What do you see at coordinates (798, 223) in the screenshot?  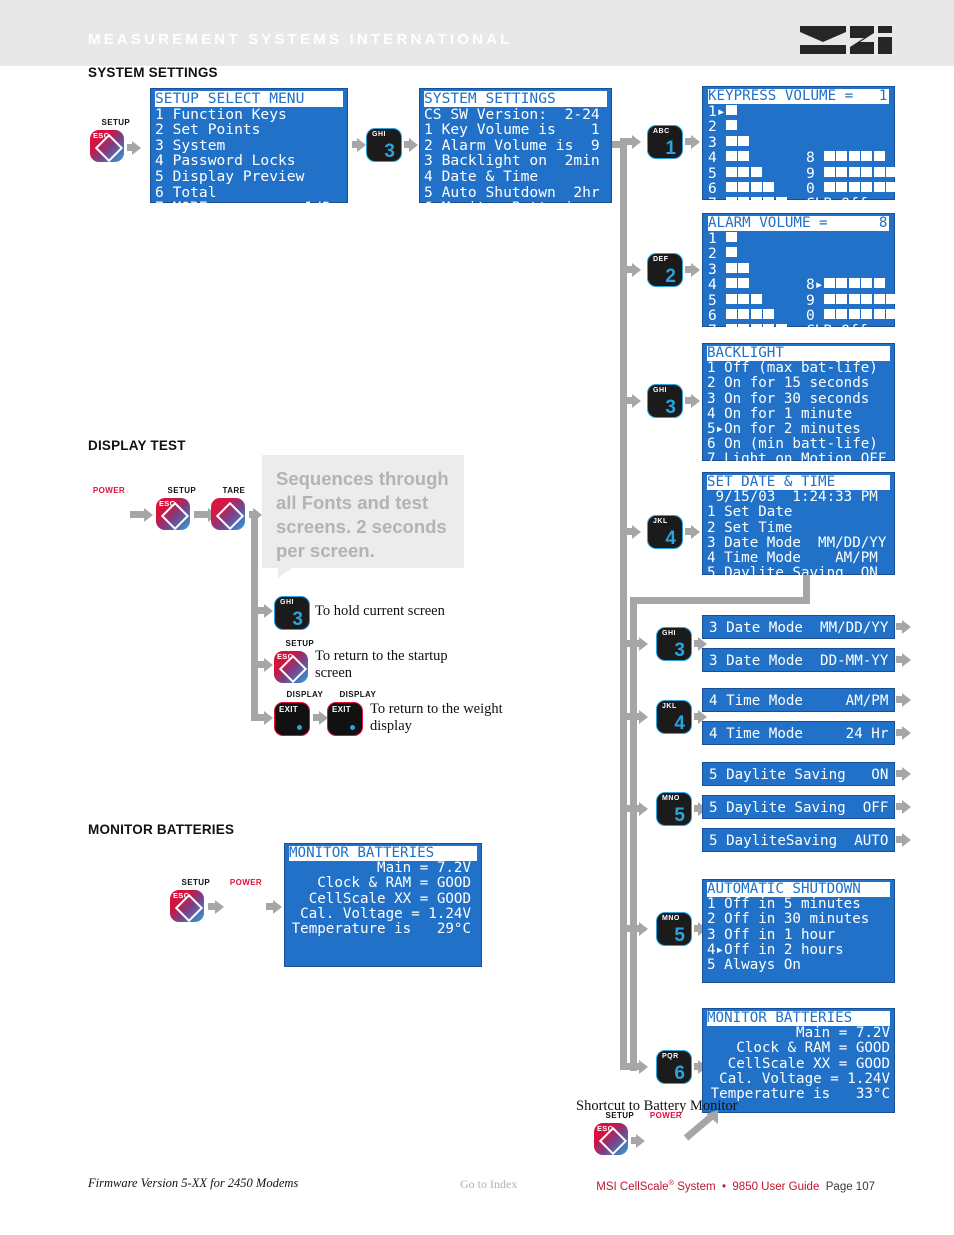 I see `screen-title: ALARM VOLUME = 8` at bounding box center [798, 223].